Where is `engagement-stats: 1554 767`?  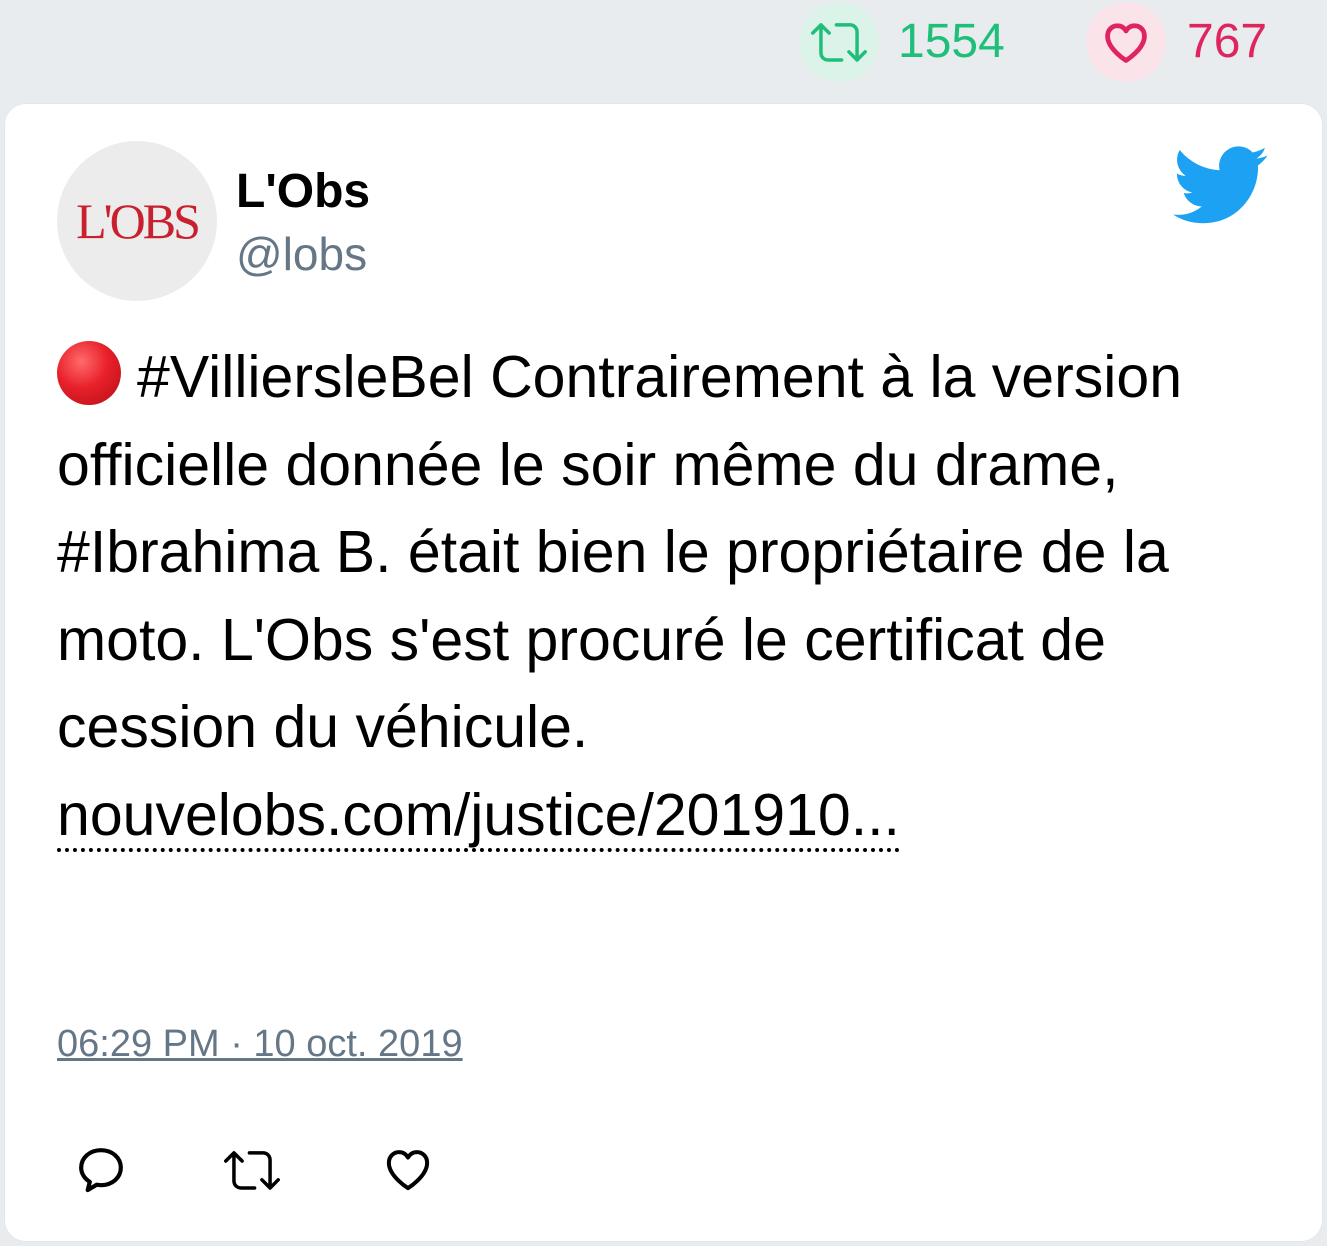 engagement-stats: 1554 767 is located at coordinates (663, 50).